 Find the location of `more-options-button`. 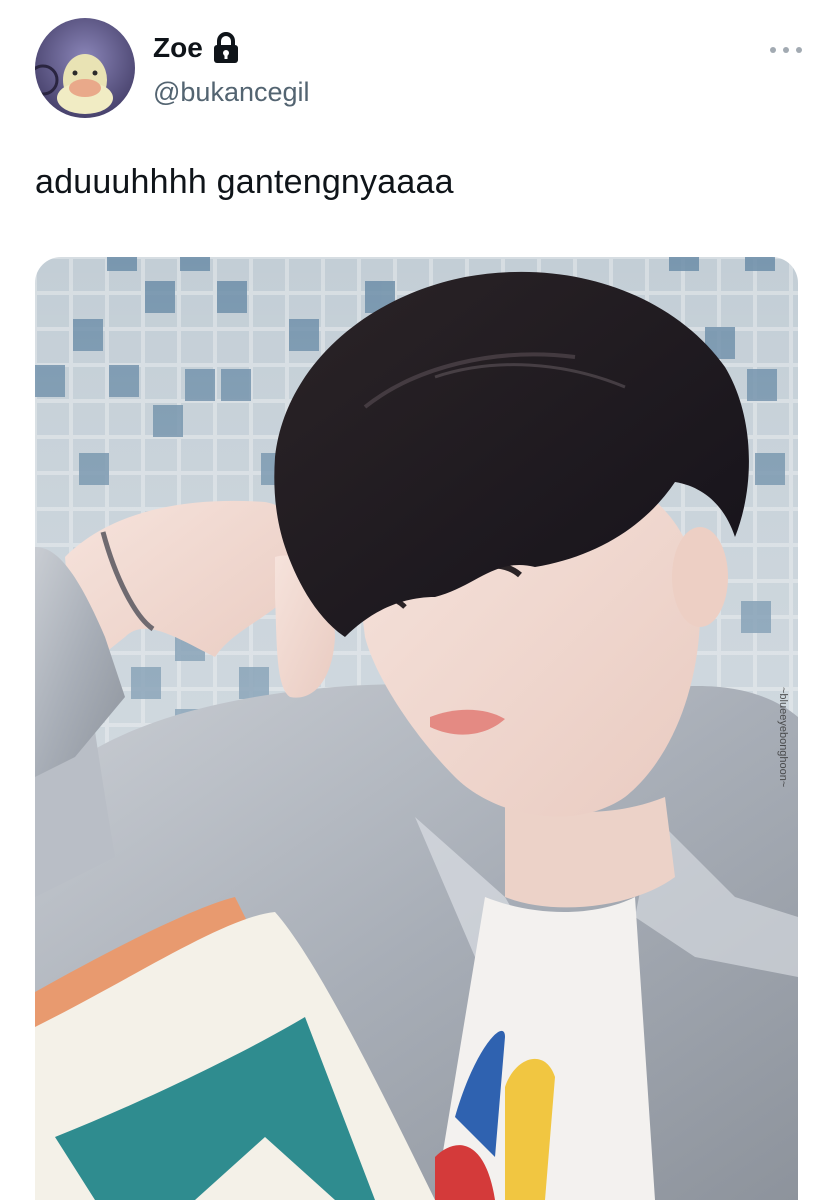

more-options-button is located at coordinates (786, 50).